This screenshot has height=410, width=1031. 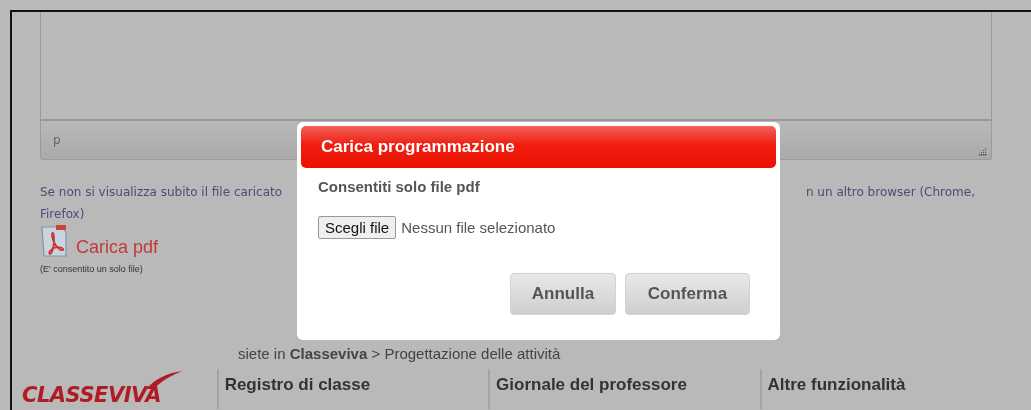 I want to click on dialog-message: Consentiti solo file pdf, so click(x=399, y=186).